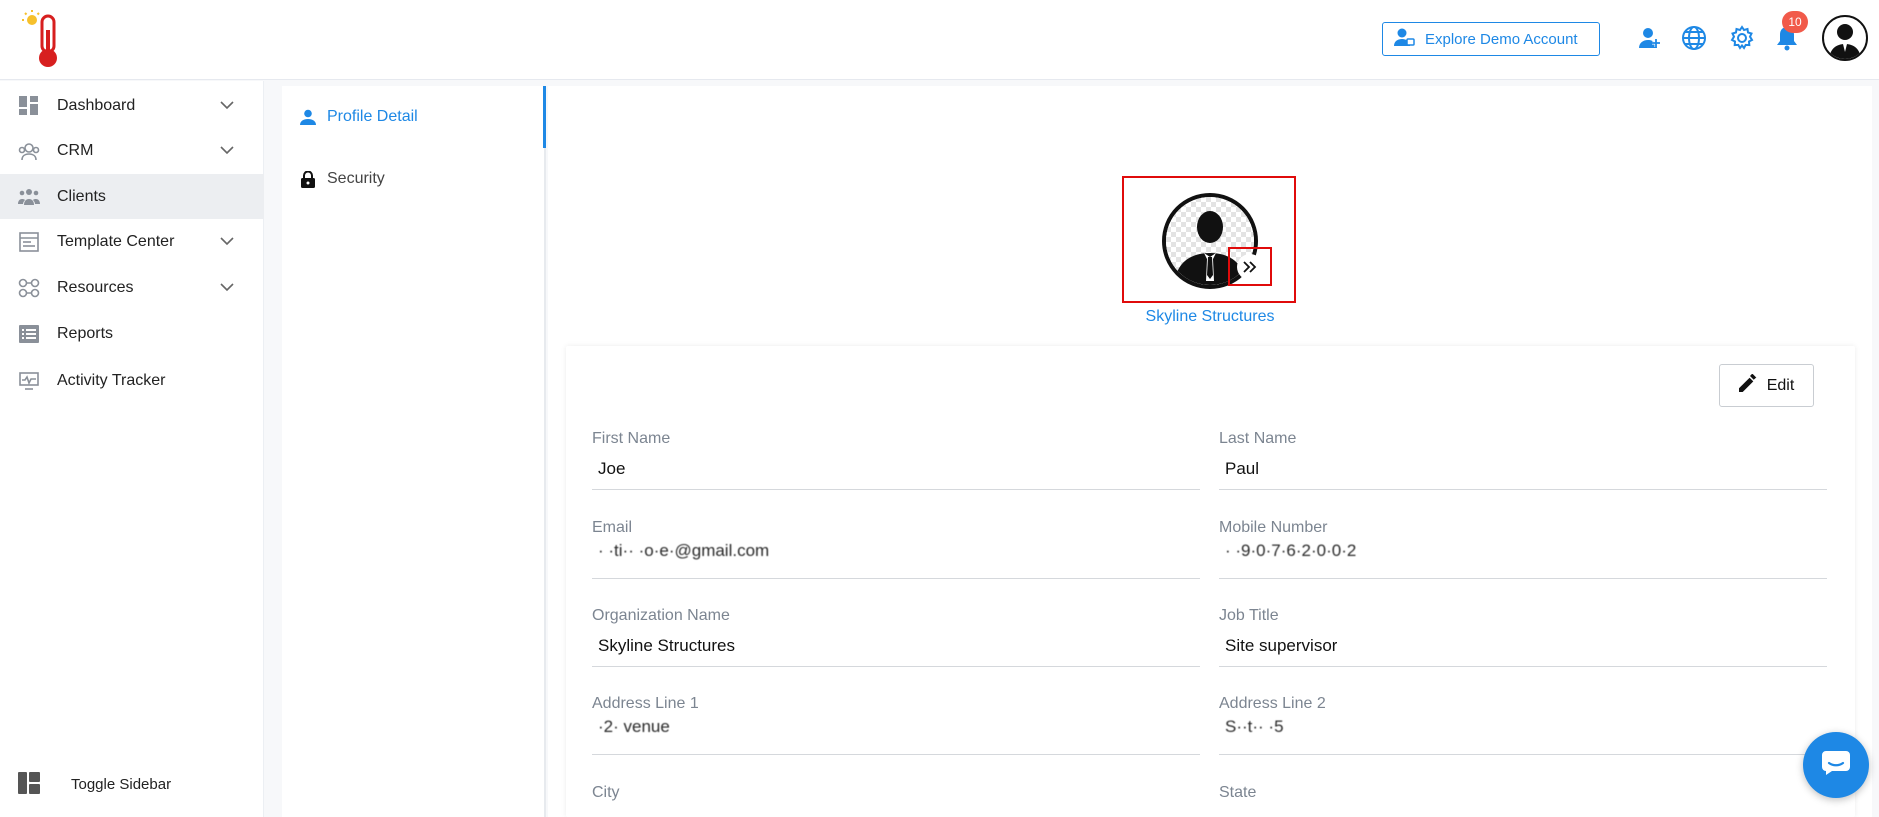  Describe the element at coordinates (96, 105) in the screenshot. I see `sidebar-item-label: Dashboard` at that location.